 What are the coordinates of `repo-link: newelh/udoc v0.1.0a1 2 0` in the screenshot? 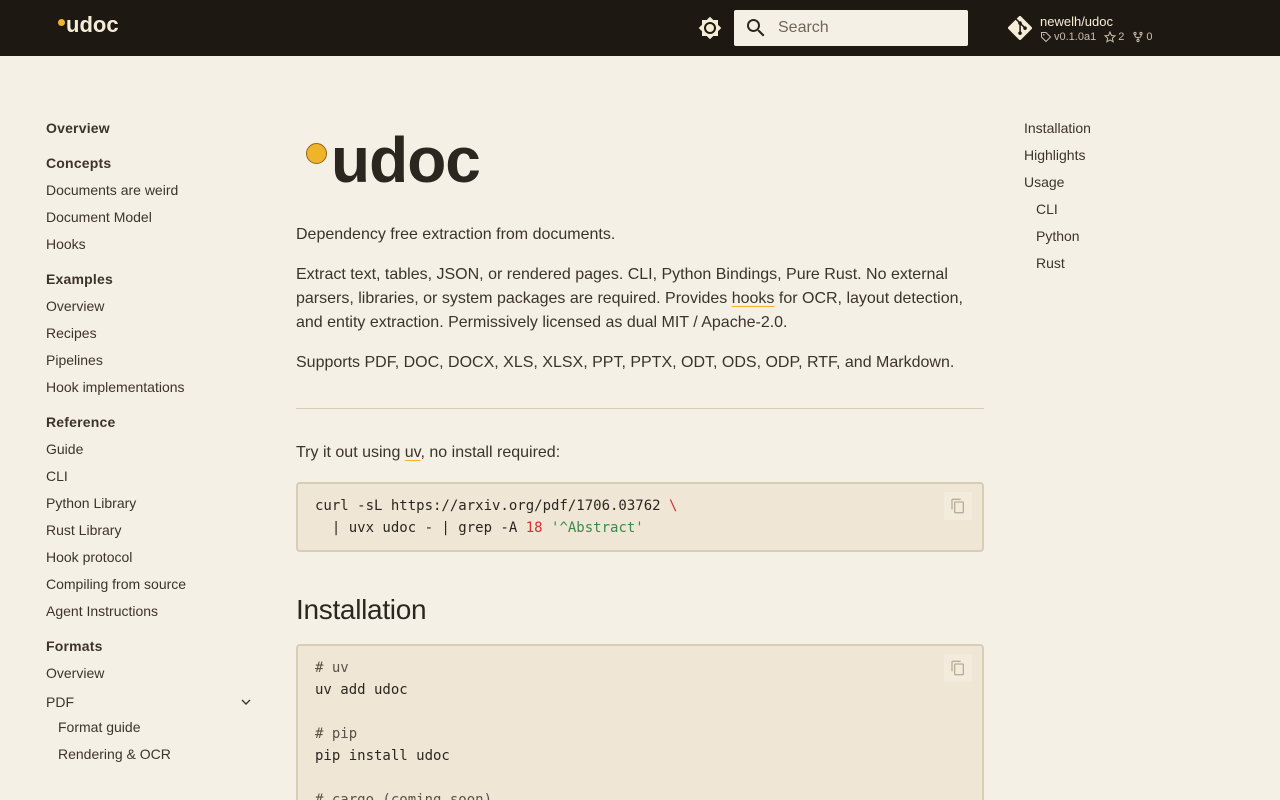 It's located at (1080, 28).